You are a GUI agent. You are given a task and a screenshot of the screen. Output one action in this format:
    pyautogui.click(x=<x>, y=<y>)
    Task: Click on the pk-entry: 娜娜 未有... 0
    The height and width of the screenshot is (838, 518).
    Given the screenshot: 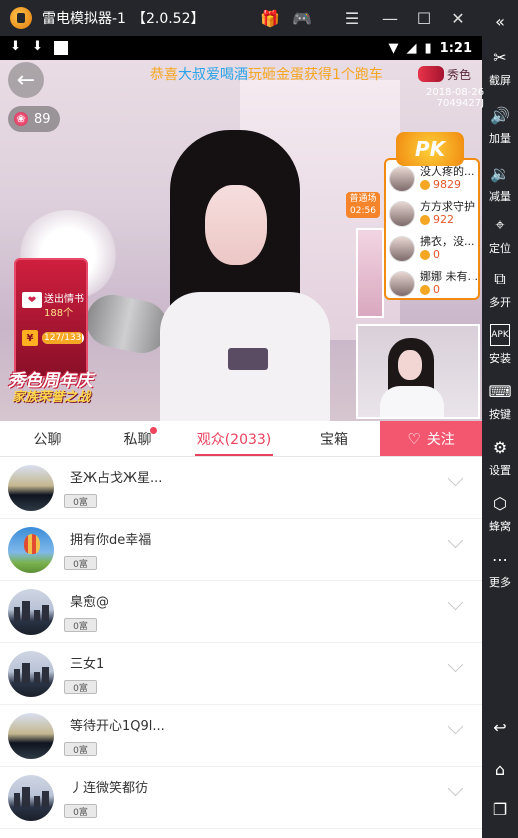 What is the action you would take?
    pyautogui.click(x=432, y=282)
    